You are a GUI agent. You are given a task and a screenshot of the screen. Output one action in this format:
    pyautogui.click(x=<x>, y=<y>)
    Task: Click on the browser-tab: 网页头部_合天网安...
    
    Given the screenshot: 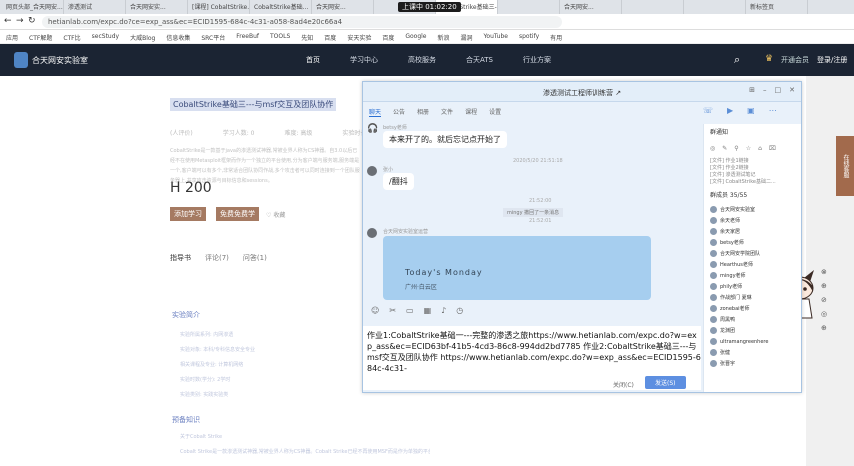 What is the action you would take?
    pyautogui.click(x=33, y=7)
    